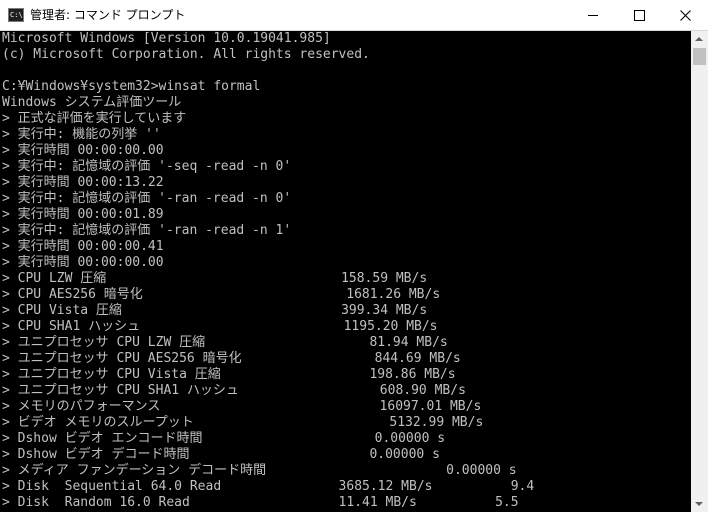 The height and width of the screenshot is (512, 708). Describe the element at coordinates (81, 134) in the screenshot. I see `console-line: > 実行中: 機能の列挙 ''` at that location.